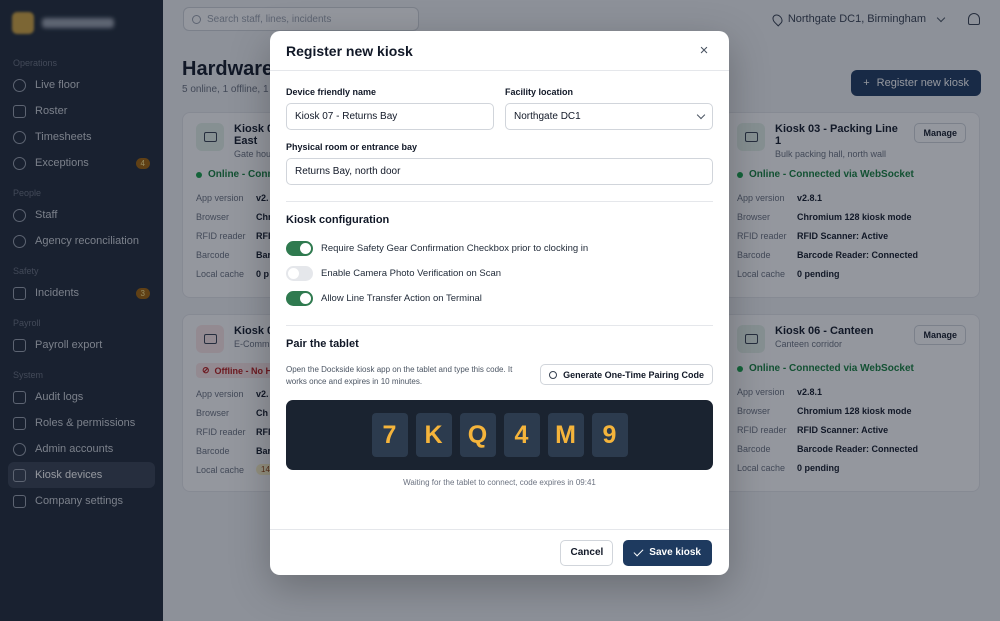  Describe the element at coordinates (547, 116) in the screenshot. I see `facility-select-value: Northgate DC1` at that location.